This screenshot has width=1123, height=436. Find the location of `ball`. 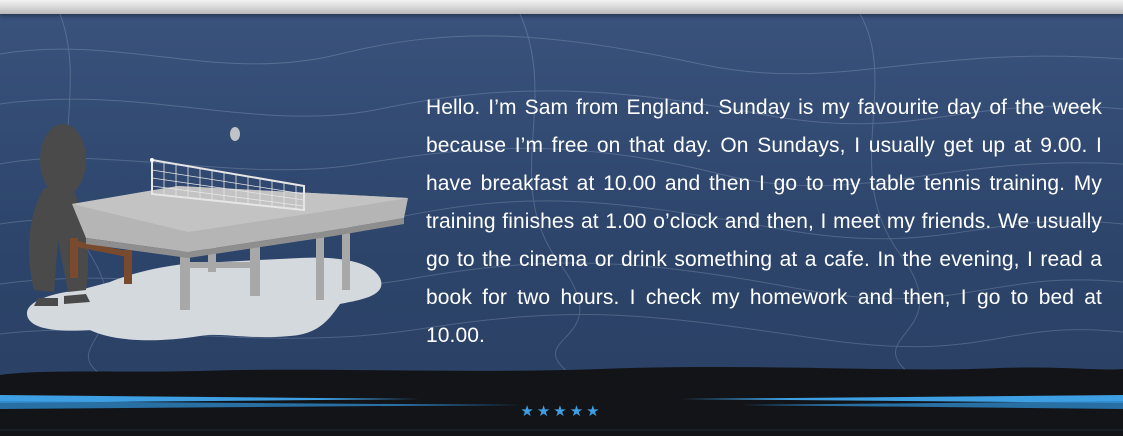

ball is located at coordinates (235, 134).